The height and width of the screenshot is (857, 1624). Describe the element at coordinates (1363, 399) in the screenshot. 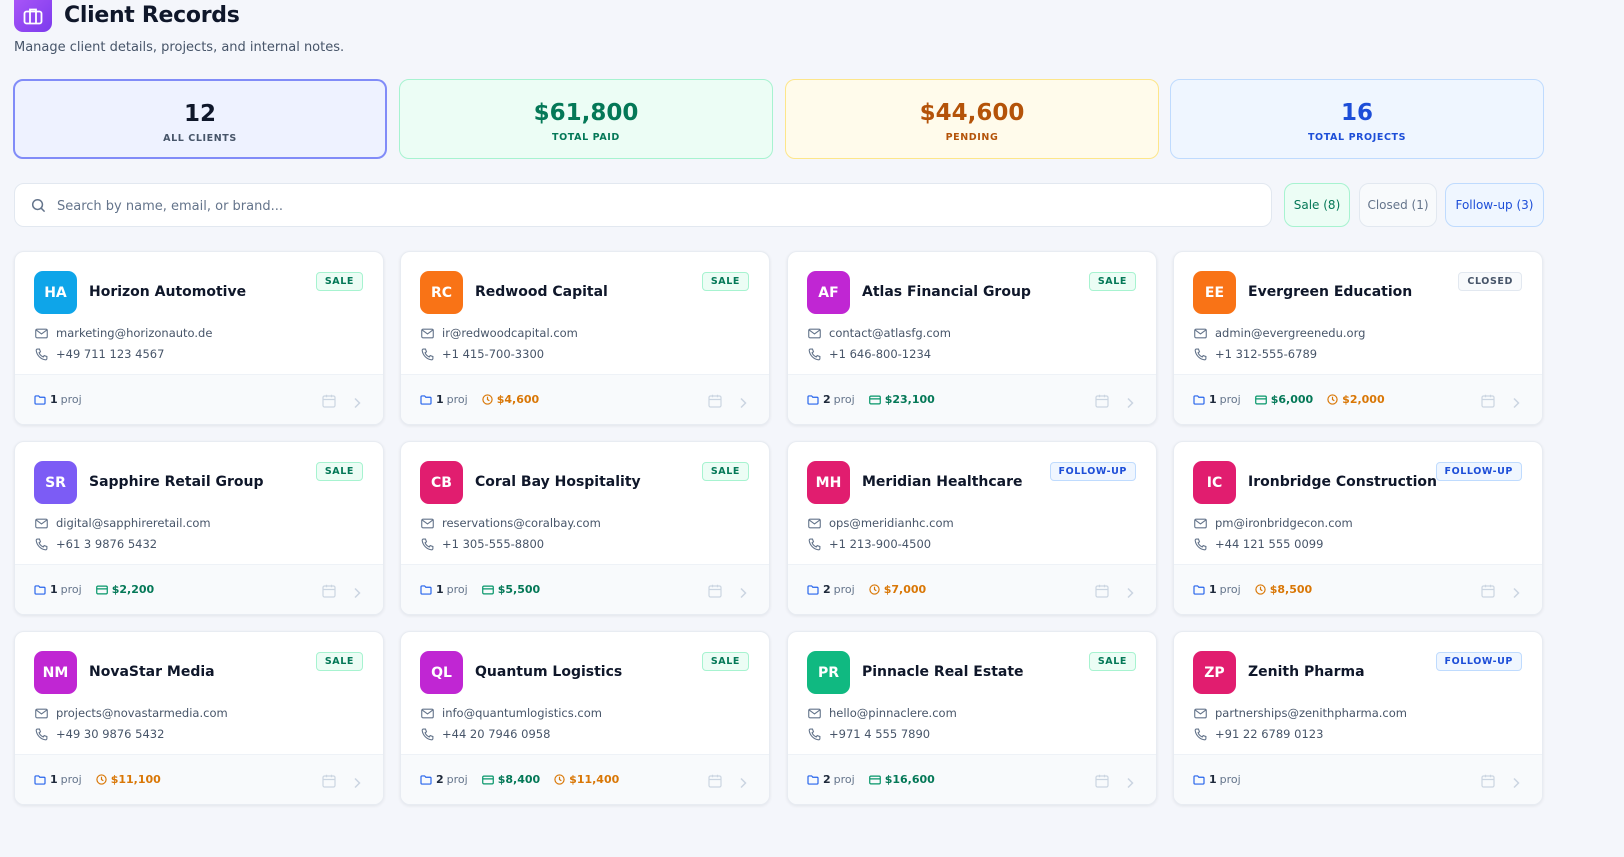

I see `pending-amount-value: $2,000` at that location.